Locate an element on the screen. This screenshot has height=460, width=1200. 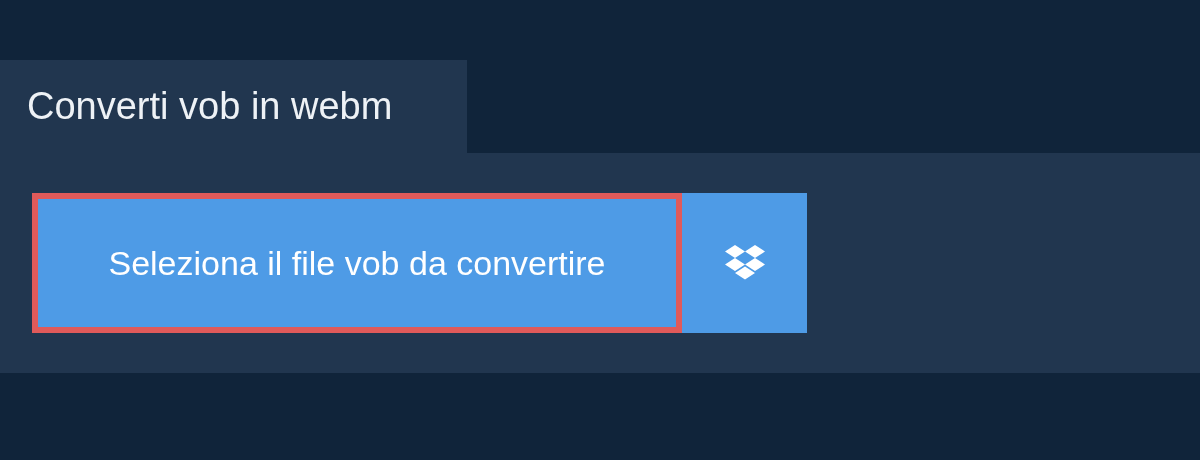
page-title: Converti vob in webm is located at coordinates (210, 106).